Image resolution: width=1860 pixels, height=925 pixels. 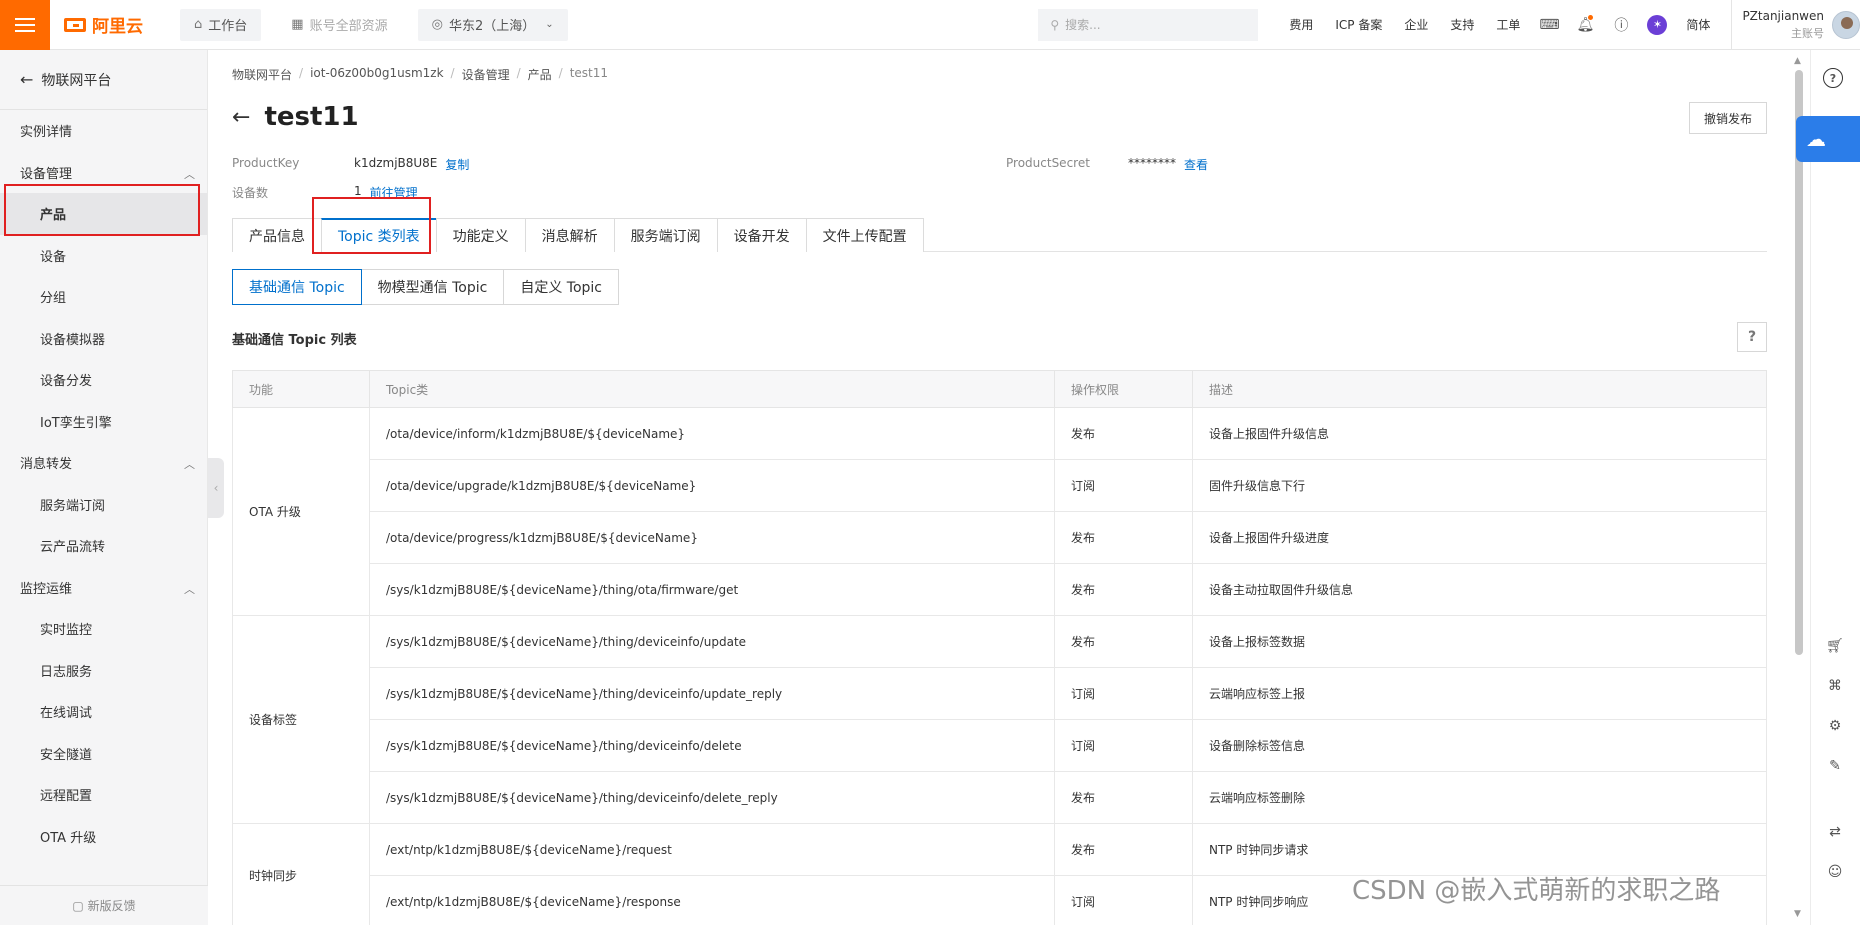 I want to click on tab-product-info: 产品信息, so click(x=277, y=235).